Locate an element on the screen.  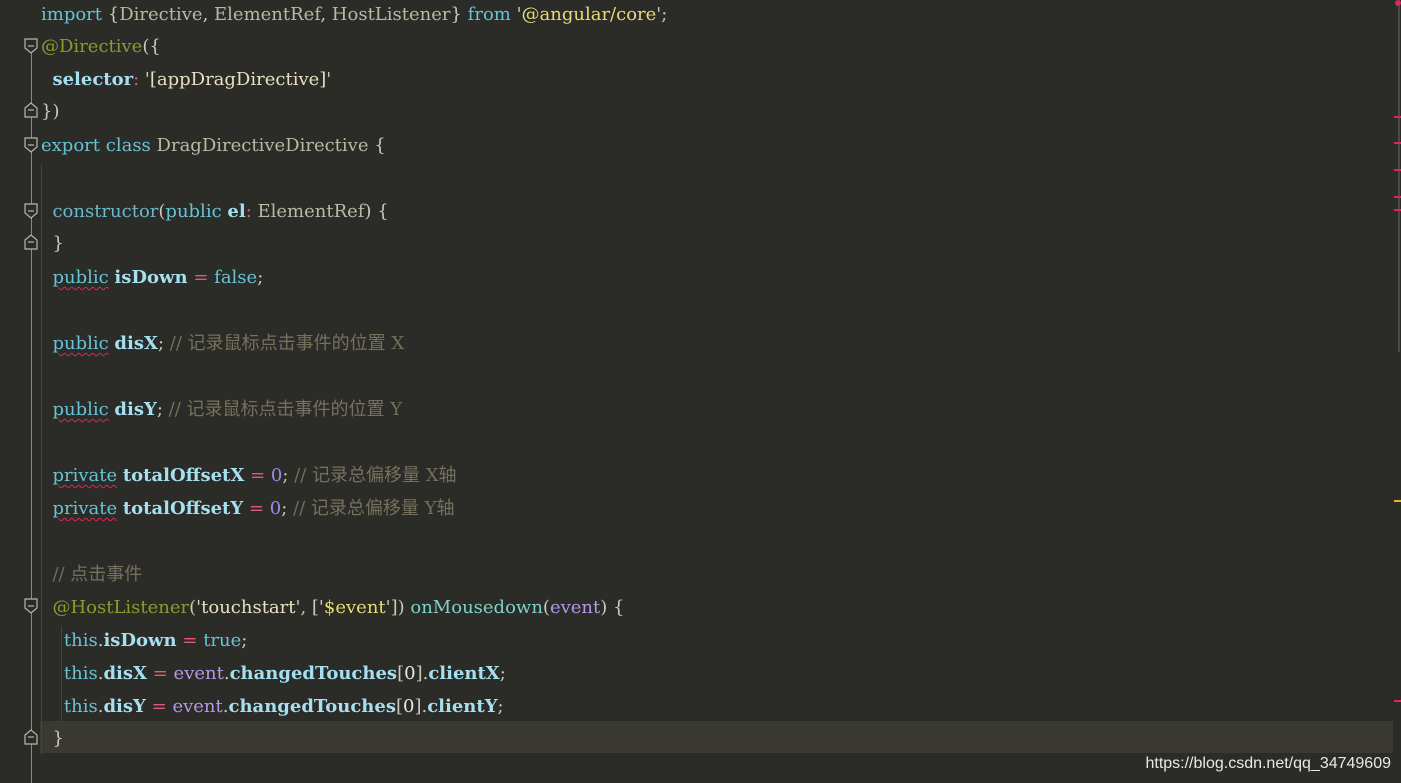
code-line: selector: '[appDragDirective]' is located at coordinates (186, 80).